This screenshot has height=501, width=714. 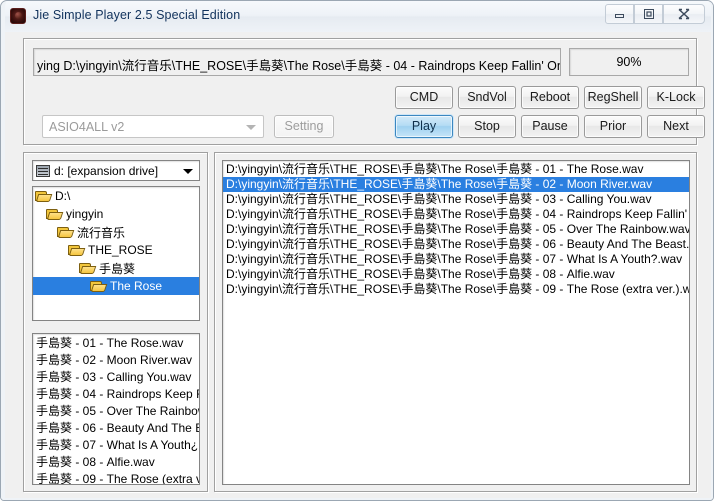 I want to click on volume-field: 90%, so click(x=629, y=62).